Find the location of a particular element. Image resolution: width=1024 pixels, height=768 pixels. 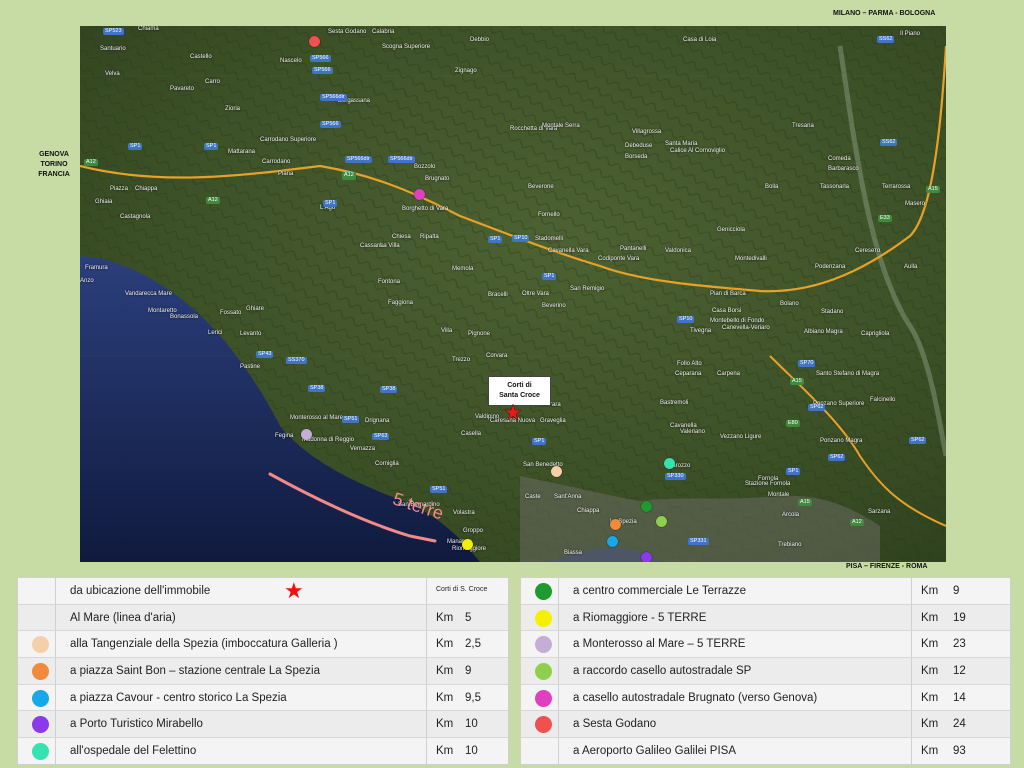

map-marker-sesta-godano is located at coordinates (314, 41).